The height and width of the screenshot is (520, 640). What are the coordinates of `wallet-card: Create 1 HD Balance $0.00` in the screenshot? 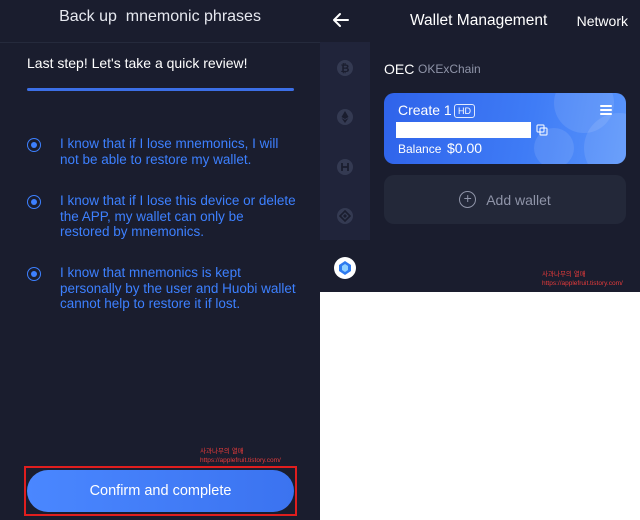 It's located at (505, 128).